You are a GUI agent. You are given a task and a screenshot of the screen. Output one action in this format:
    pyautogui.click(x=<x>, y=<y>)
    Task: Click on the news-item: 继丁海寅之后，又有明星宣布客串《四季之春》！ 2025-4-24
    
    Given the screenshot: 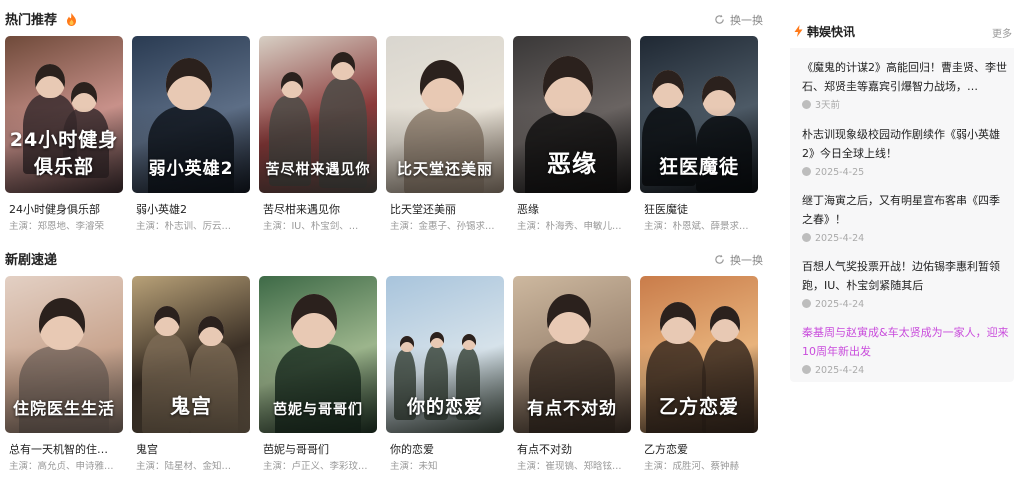 What is the action you would take?
    pyautogui.click(x=906, y=218)
    